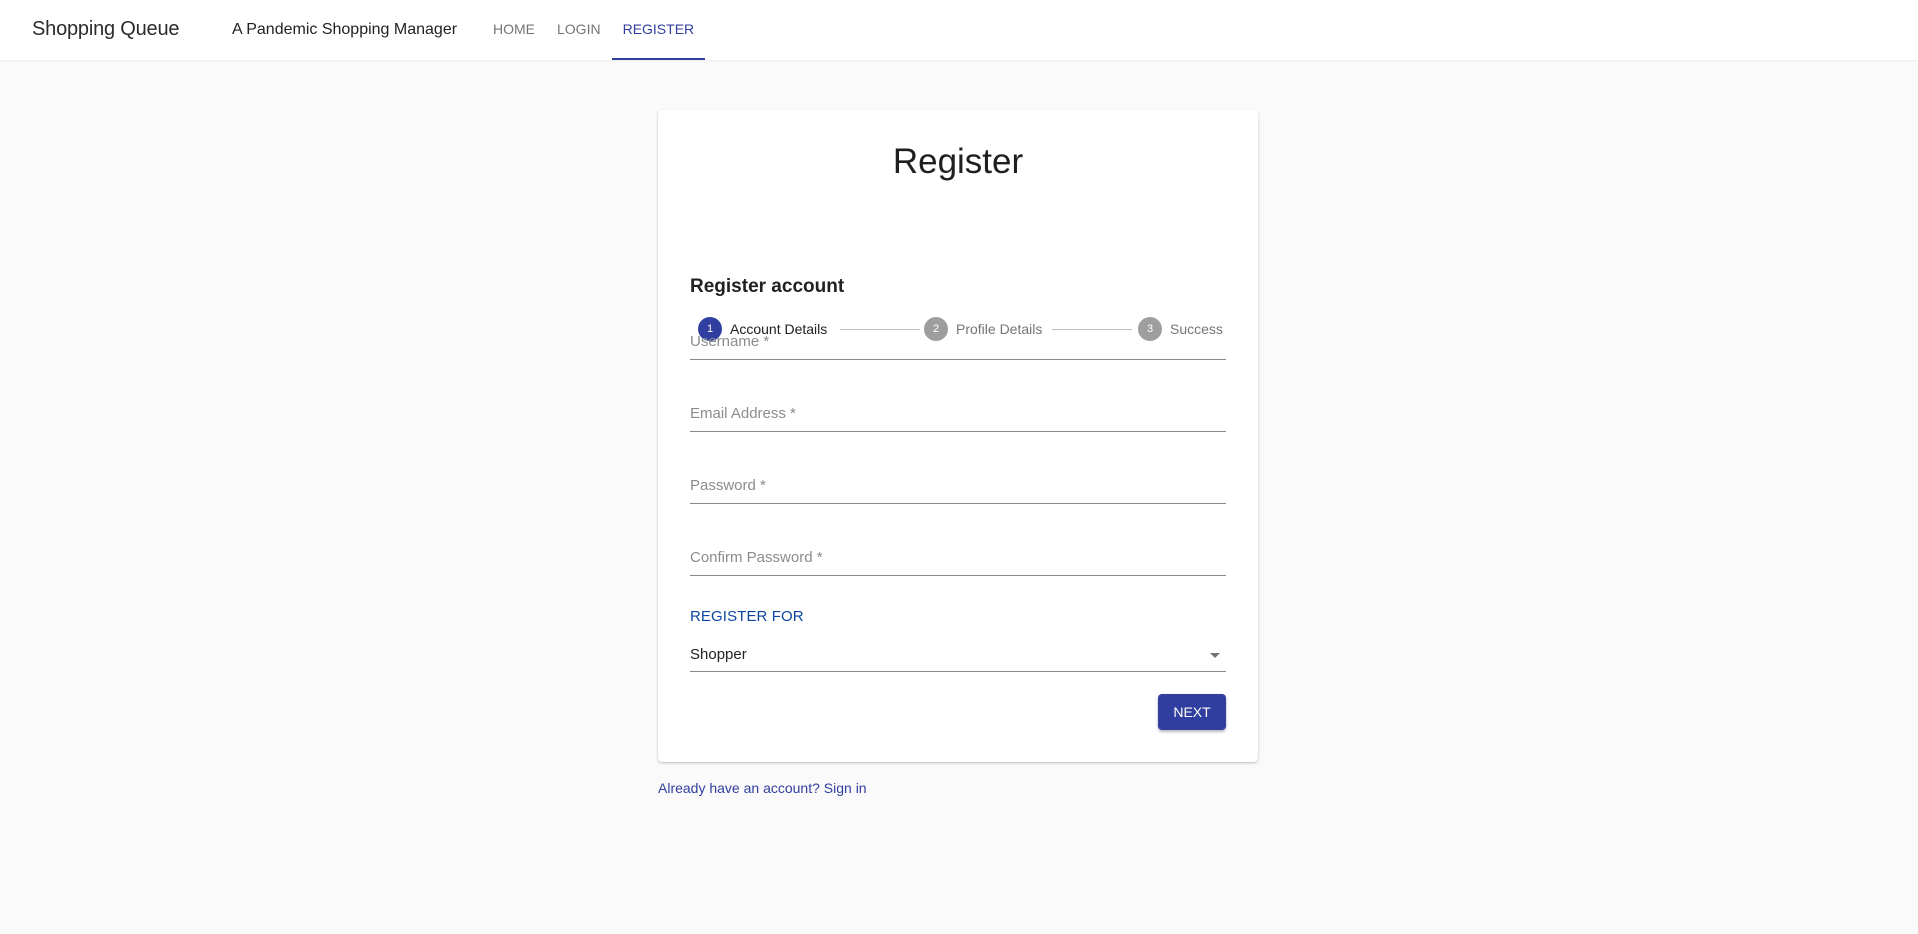 Image resolution: width=1918 pixels, height=934 pixels. I want to click on section-title: Register account, so click(767, 286).